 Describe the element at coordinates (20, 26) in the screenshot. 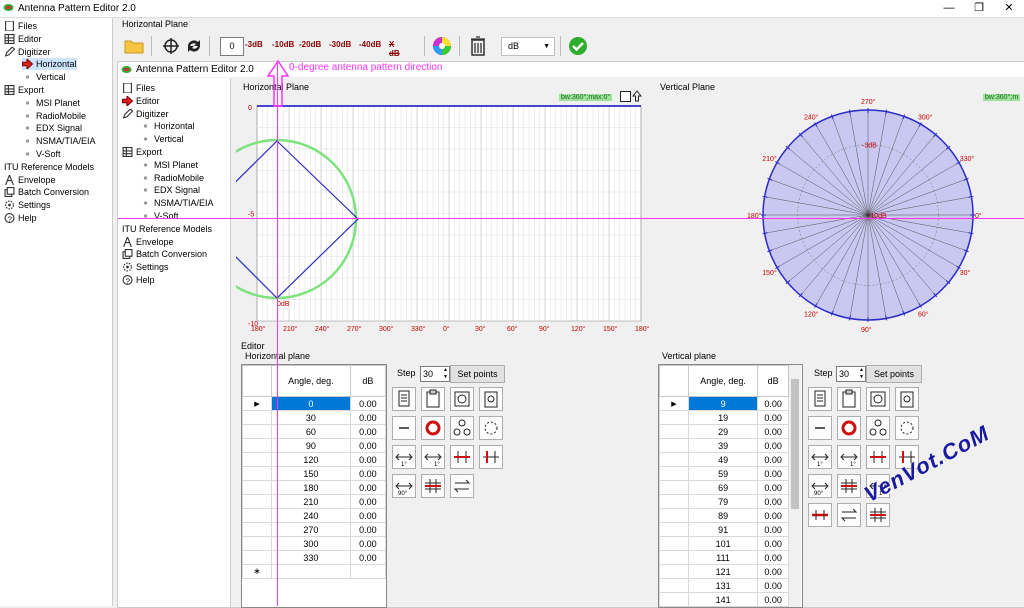

I see `tree-item-files: Files` at that location.